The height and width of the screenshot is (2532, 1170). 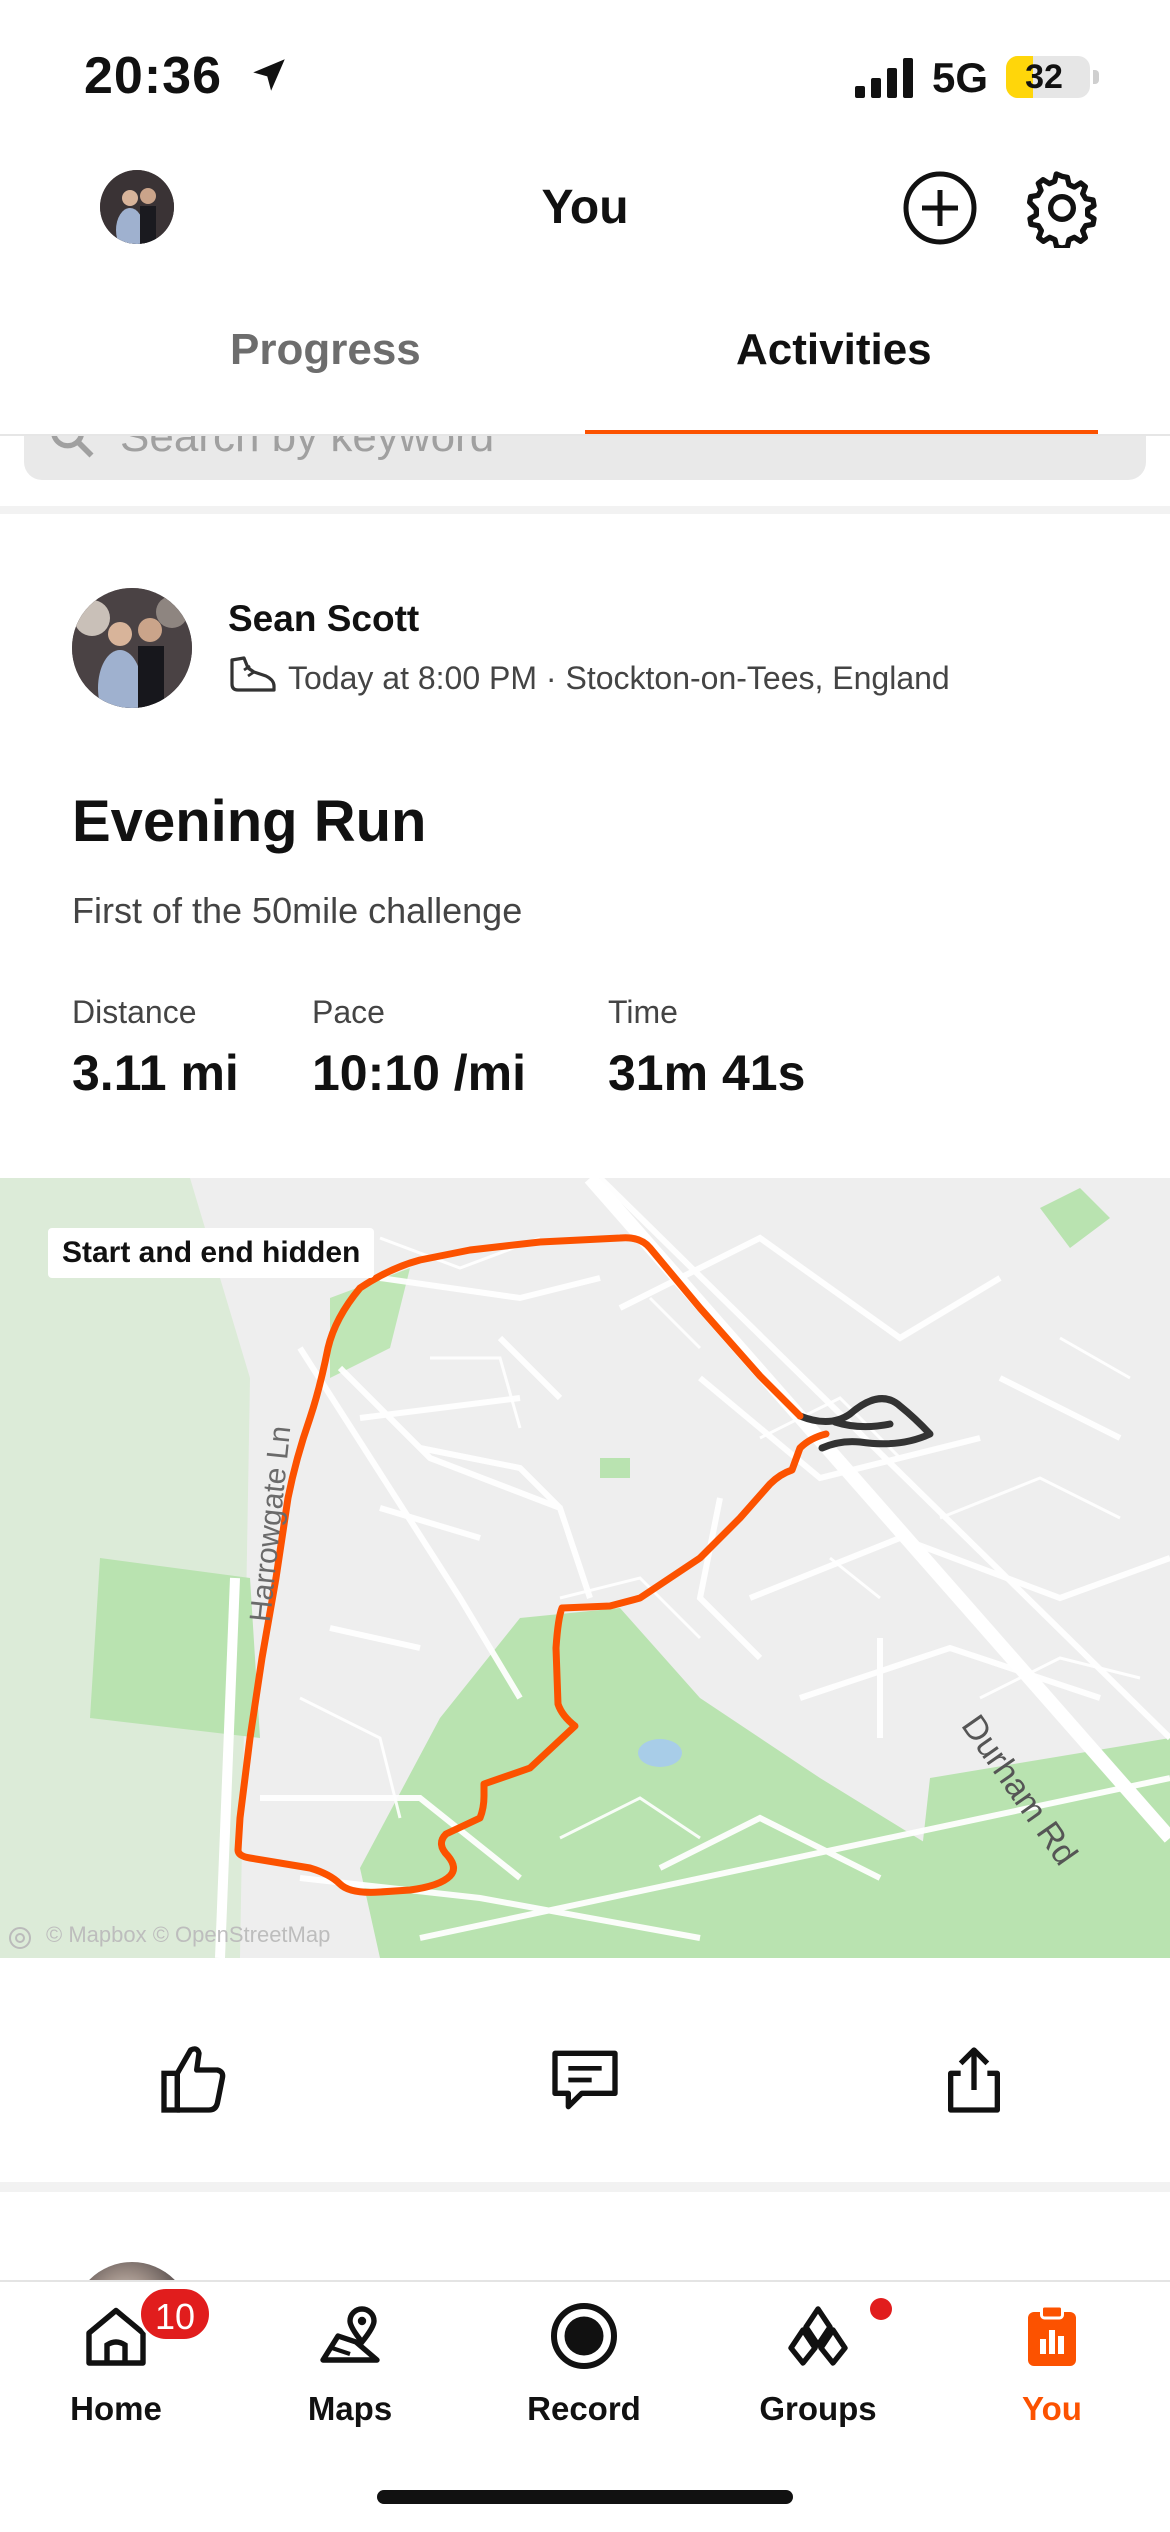 I want to click on athlete-photo-icon, so click(x=132, y=648).